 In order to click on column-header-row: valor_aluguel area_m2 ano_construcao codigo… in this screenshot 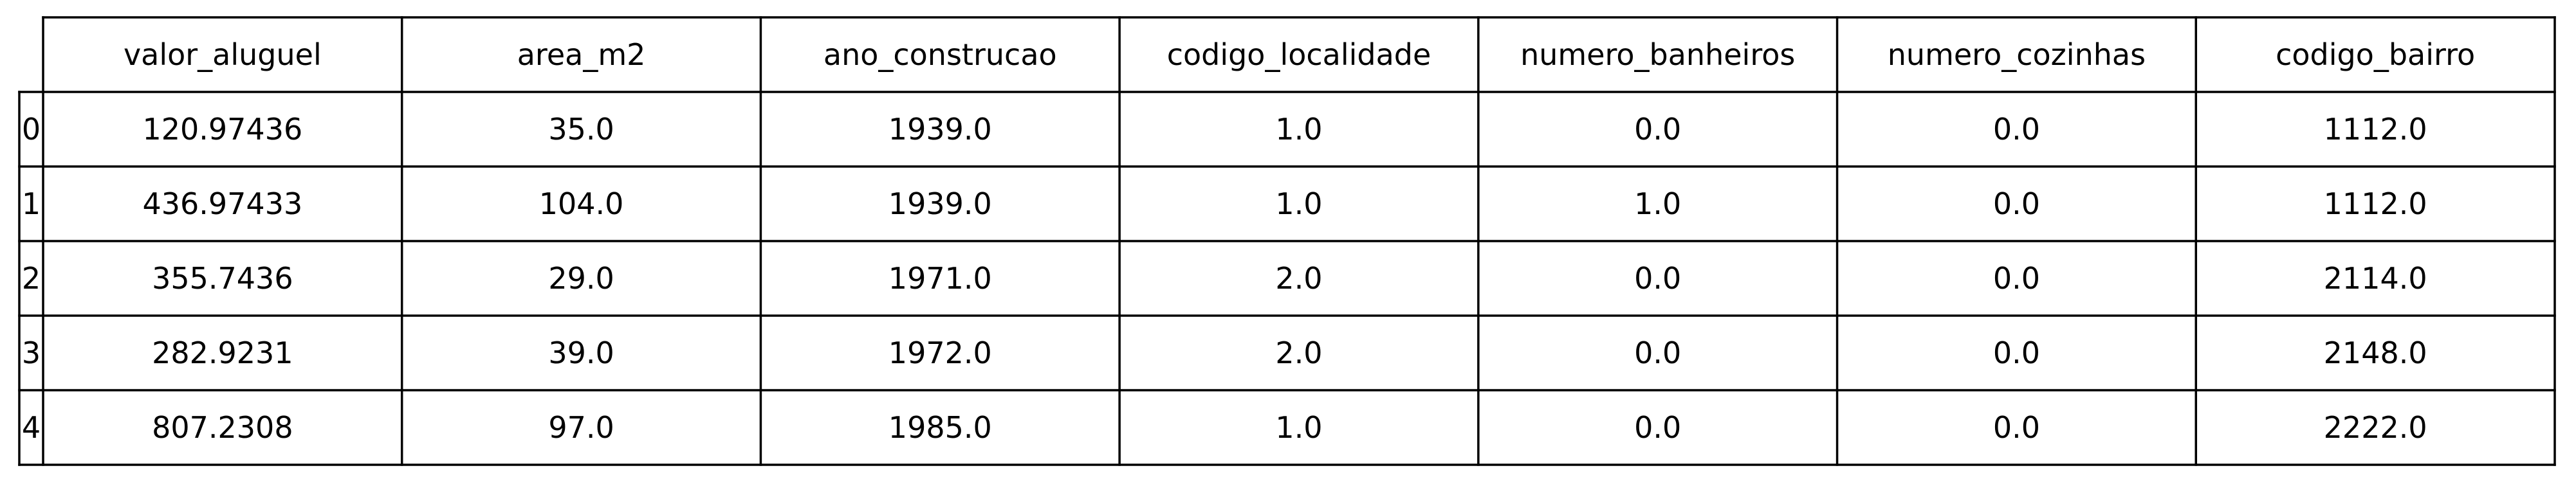, I will do `click(1299, 55)`.